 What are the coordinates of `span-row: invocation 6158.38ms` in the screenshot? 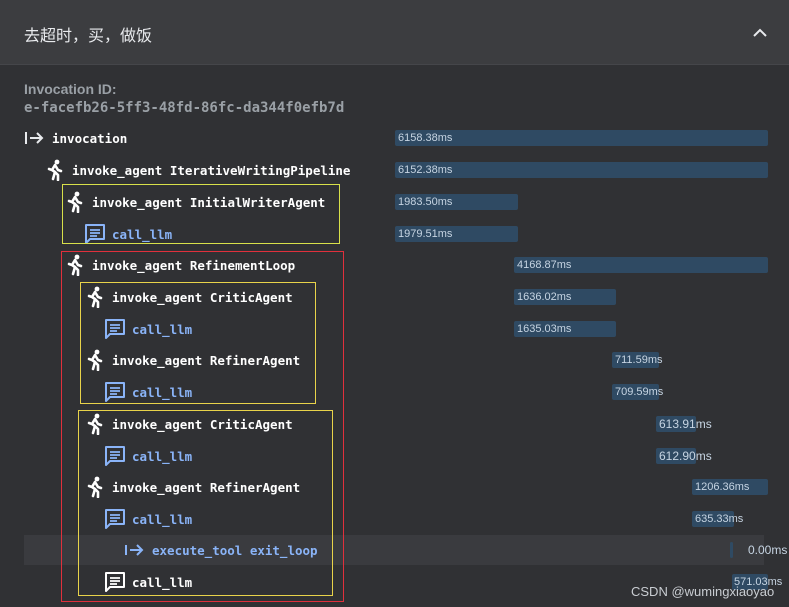 It's located at (394, 138).